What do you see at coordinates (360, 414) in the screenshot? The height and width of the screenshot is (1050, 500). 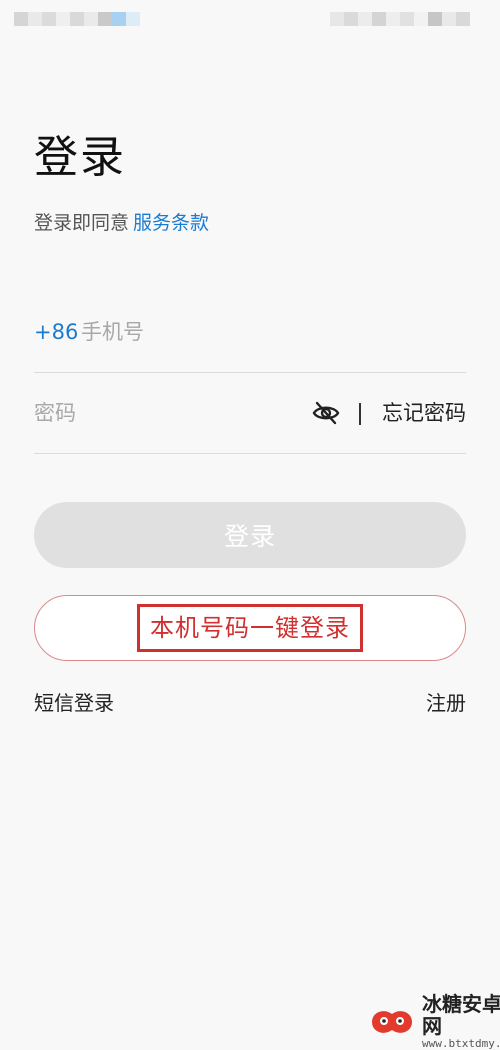 I see `field-divider` at bounding box center [360, 414].